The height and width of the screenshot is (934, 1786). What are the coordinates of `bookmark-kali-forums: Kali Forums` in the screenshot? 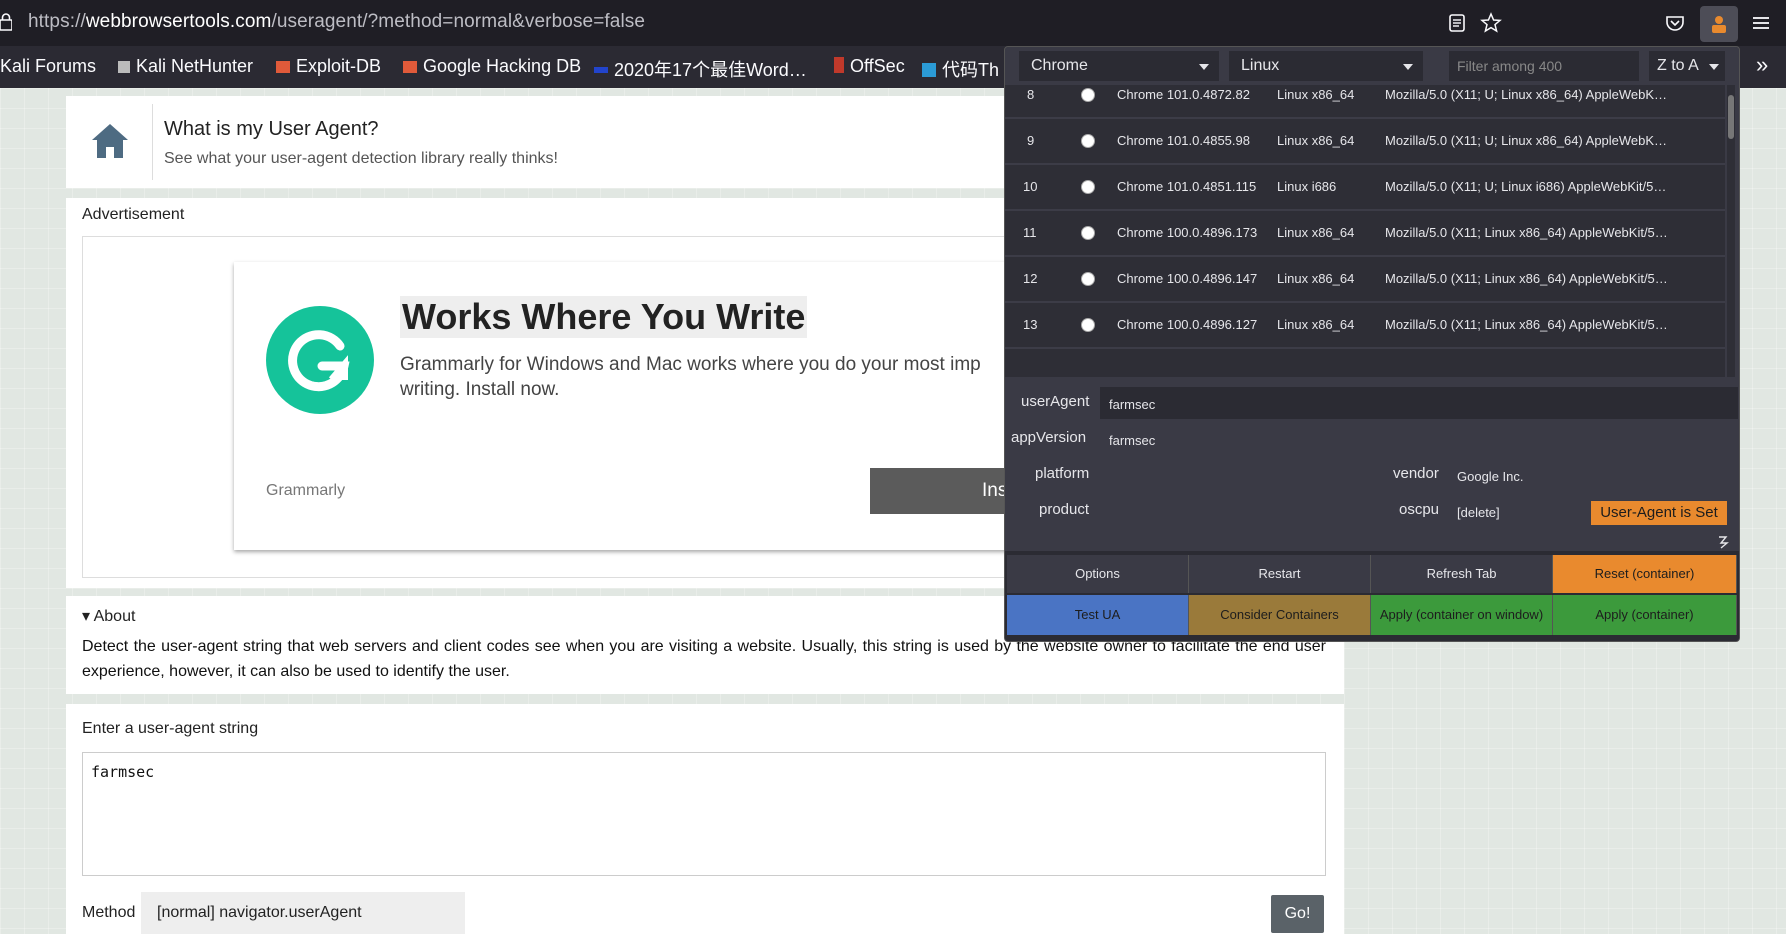 It's located at (48, 66).